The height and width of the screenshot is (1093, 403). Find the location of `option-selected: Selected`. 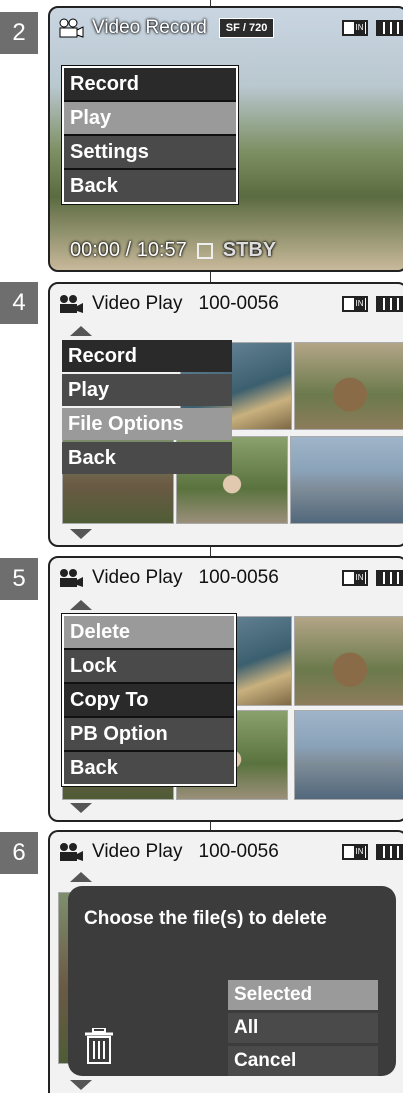

option-selected: Selected is located at coordinates (303, 995).